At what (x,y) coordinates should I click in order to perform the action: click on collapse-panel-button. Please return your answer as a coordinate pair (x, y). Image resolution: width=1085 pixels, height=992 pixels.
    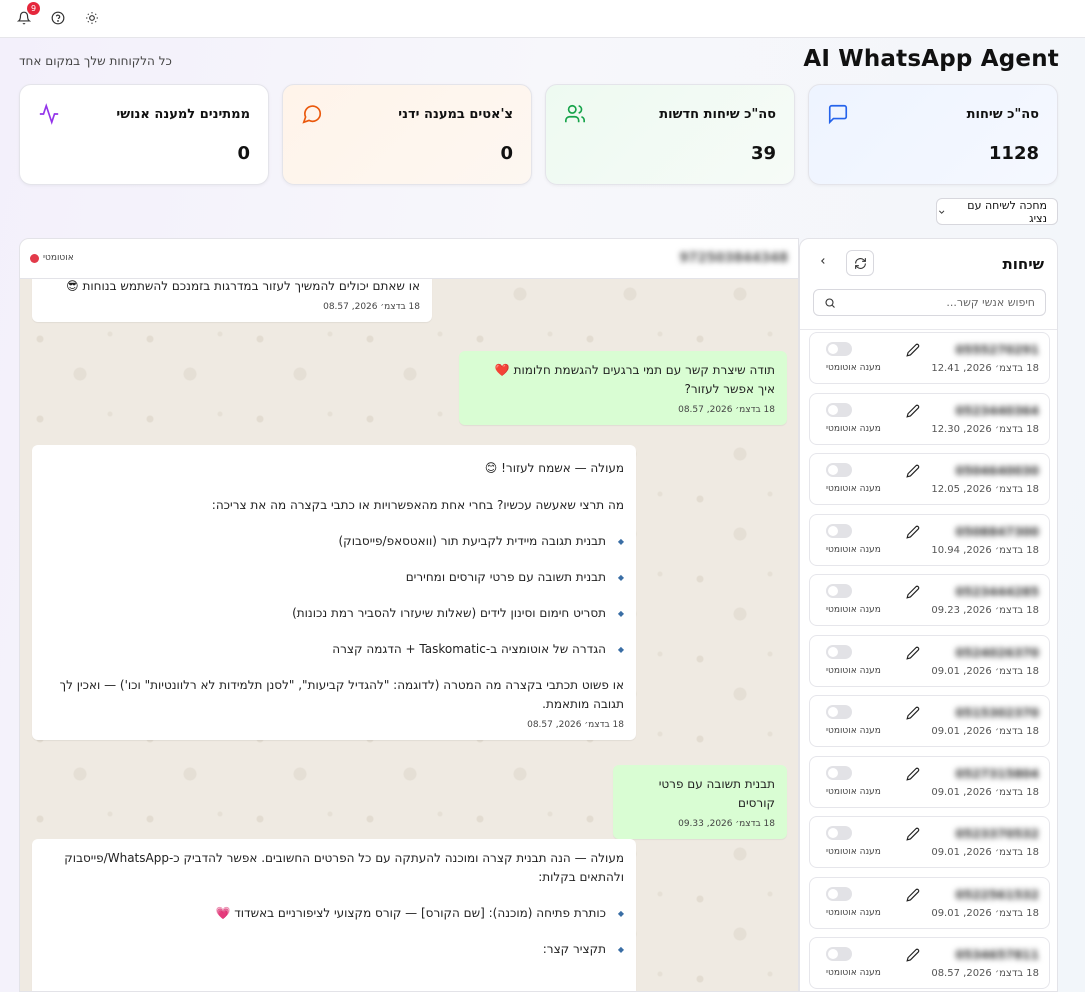
    Looking at the image, I should click on (823, 263).